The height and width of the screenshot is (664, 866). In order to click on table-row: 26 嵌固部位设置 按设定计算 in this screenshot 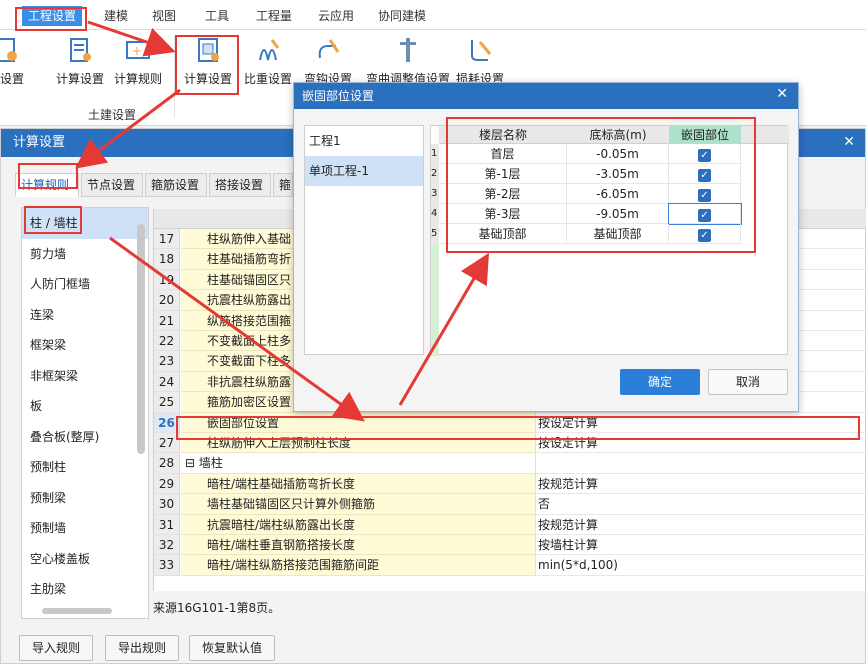, I will do `click(510, 422)`.